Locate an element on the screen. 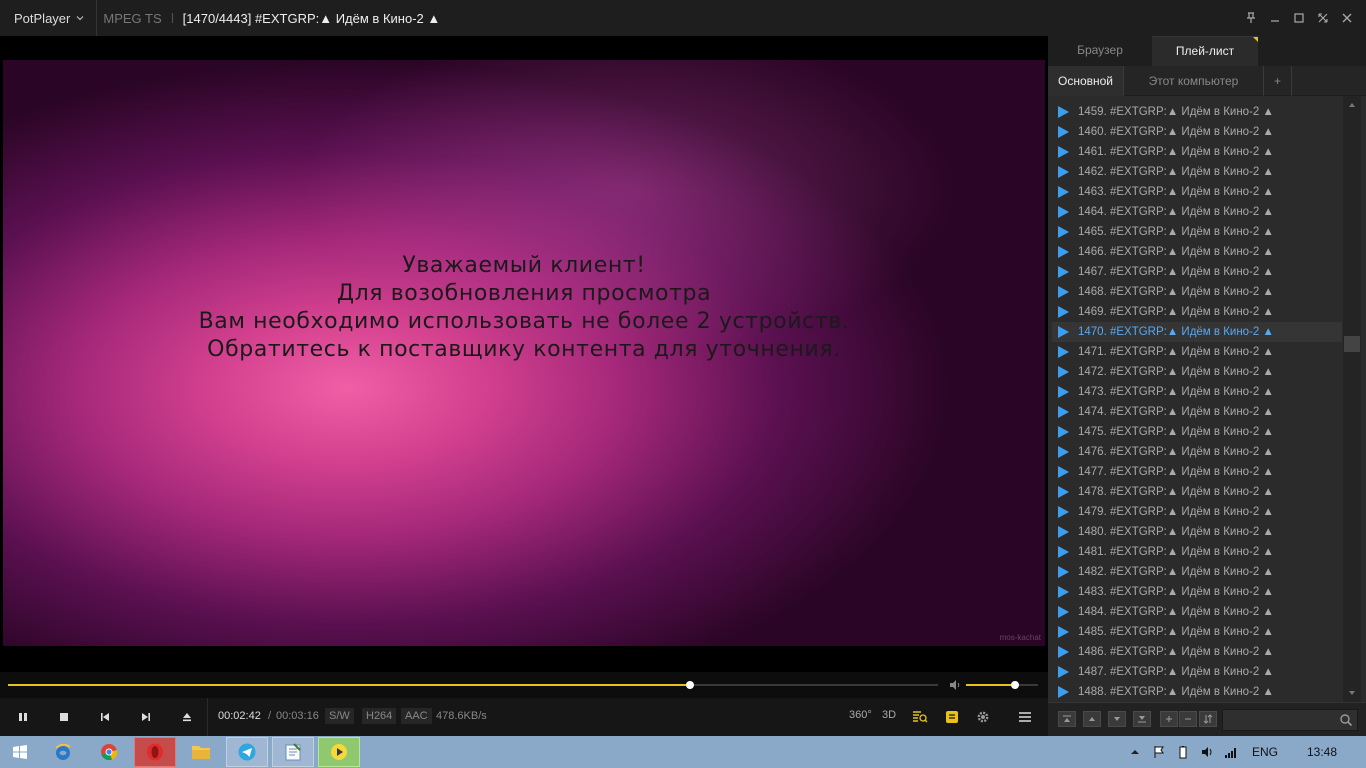 The height and width of the screenshot is (768, 1366). playlist-item: 1466. #EXTGRP:▲ Идём в Кино-2 ▲ is located at coordinates (1197, 252).